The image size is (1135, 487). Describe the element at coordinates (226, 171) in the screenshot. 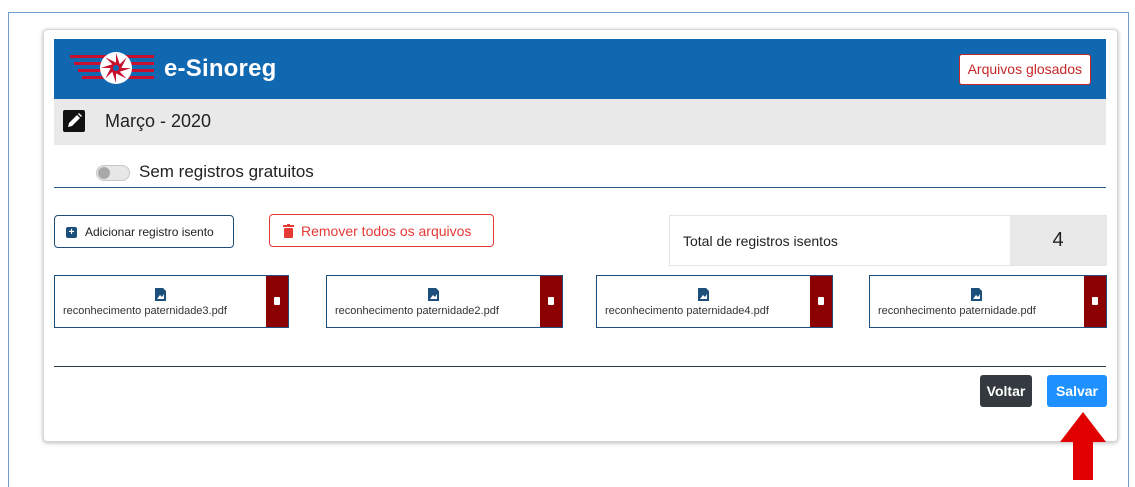

I see `toggle-label: Sem registros gratuitos` at that location.